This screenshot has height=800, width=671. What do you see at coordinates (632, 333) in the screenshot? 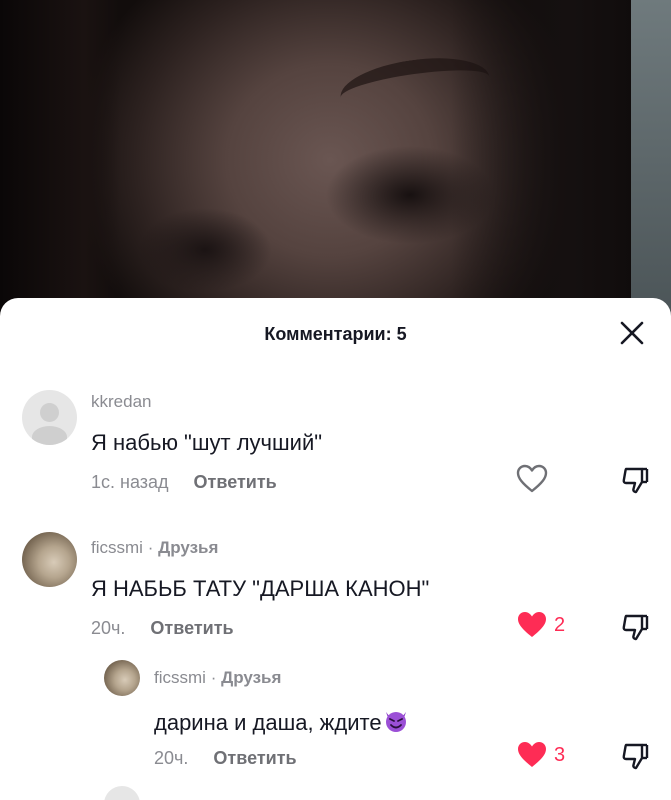
I see `close-icon` at bounding box center [632, 333].